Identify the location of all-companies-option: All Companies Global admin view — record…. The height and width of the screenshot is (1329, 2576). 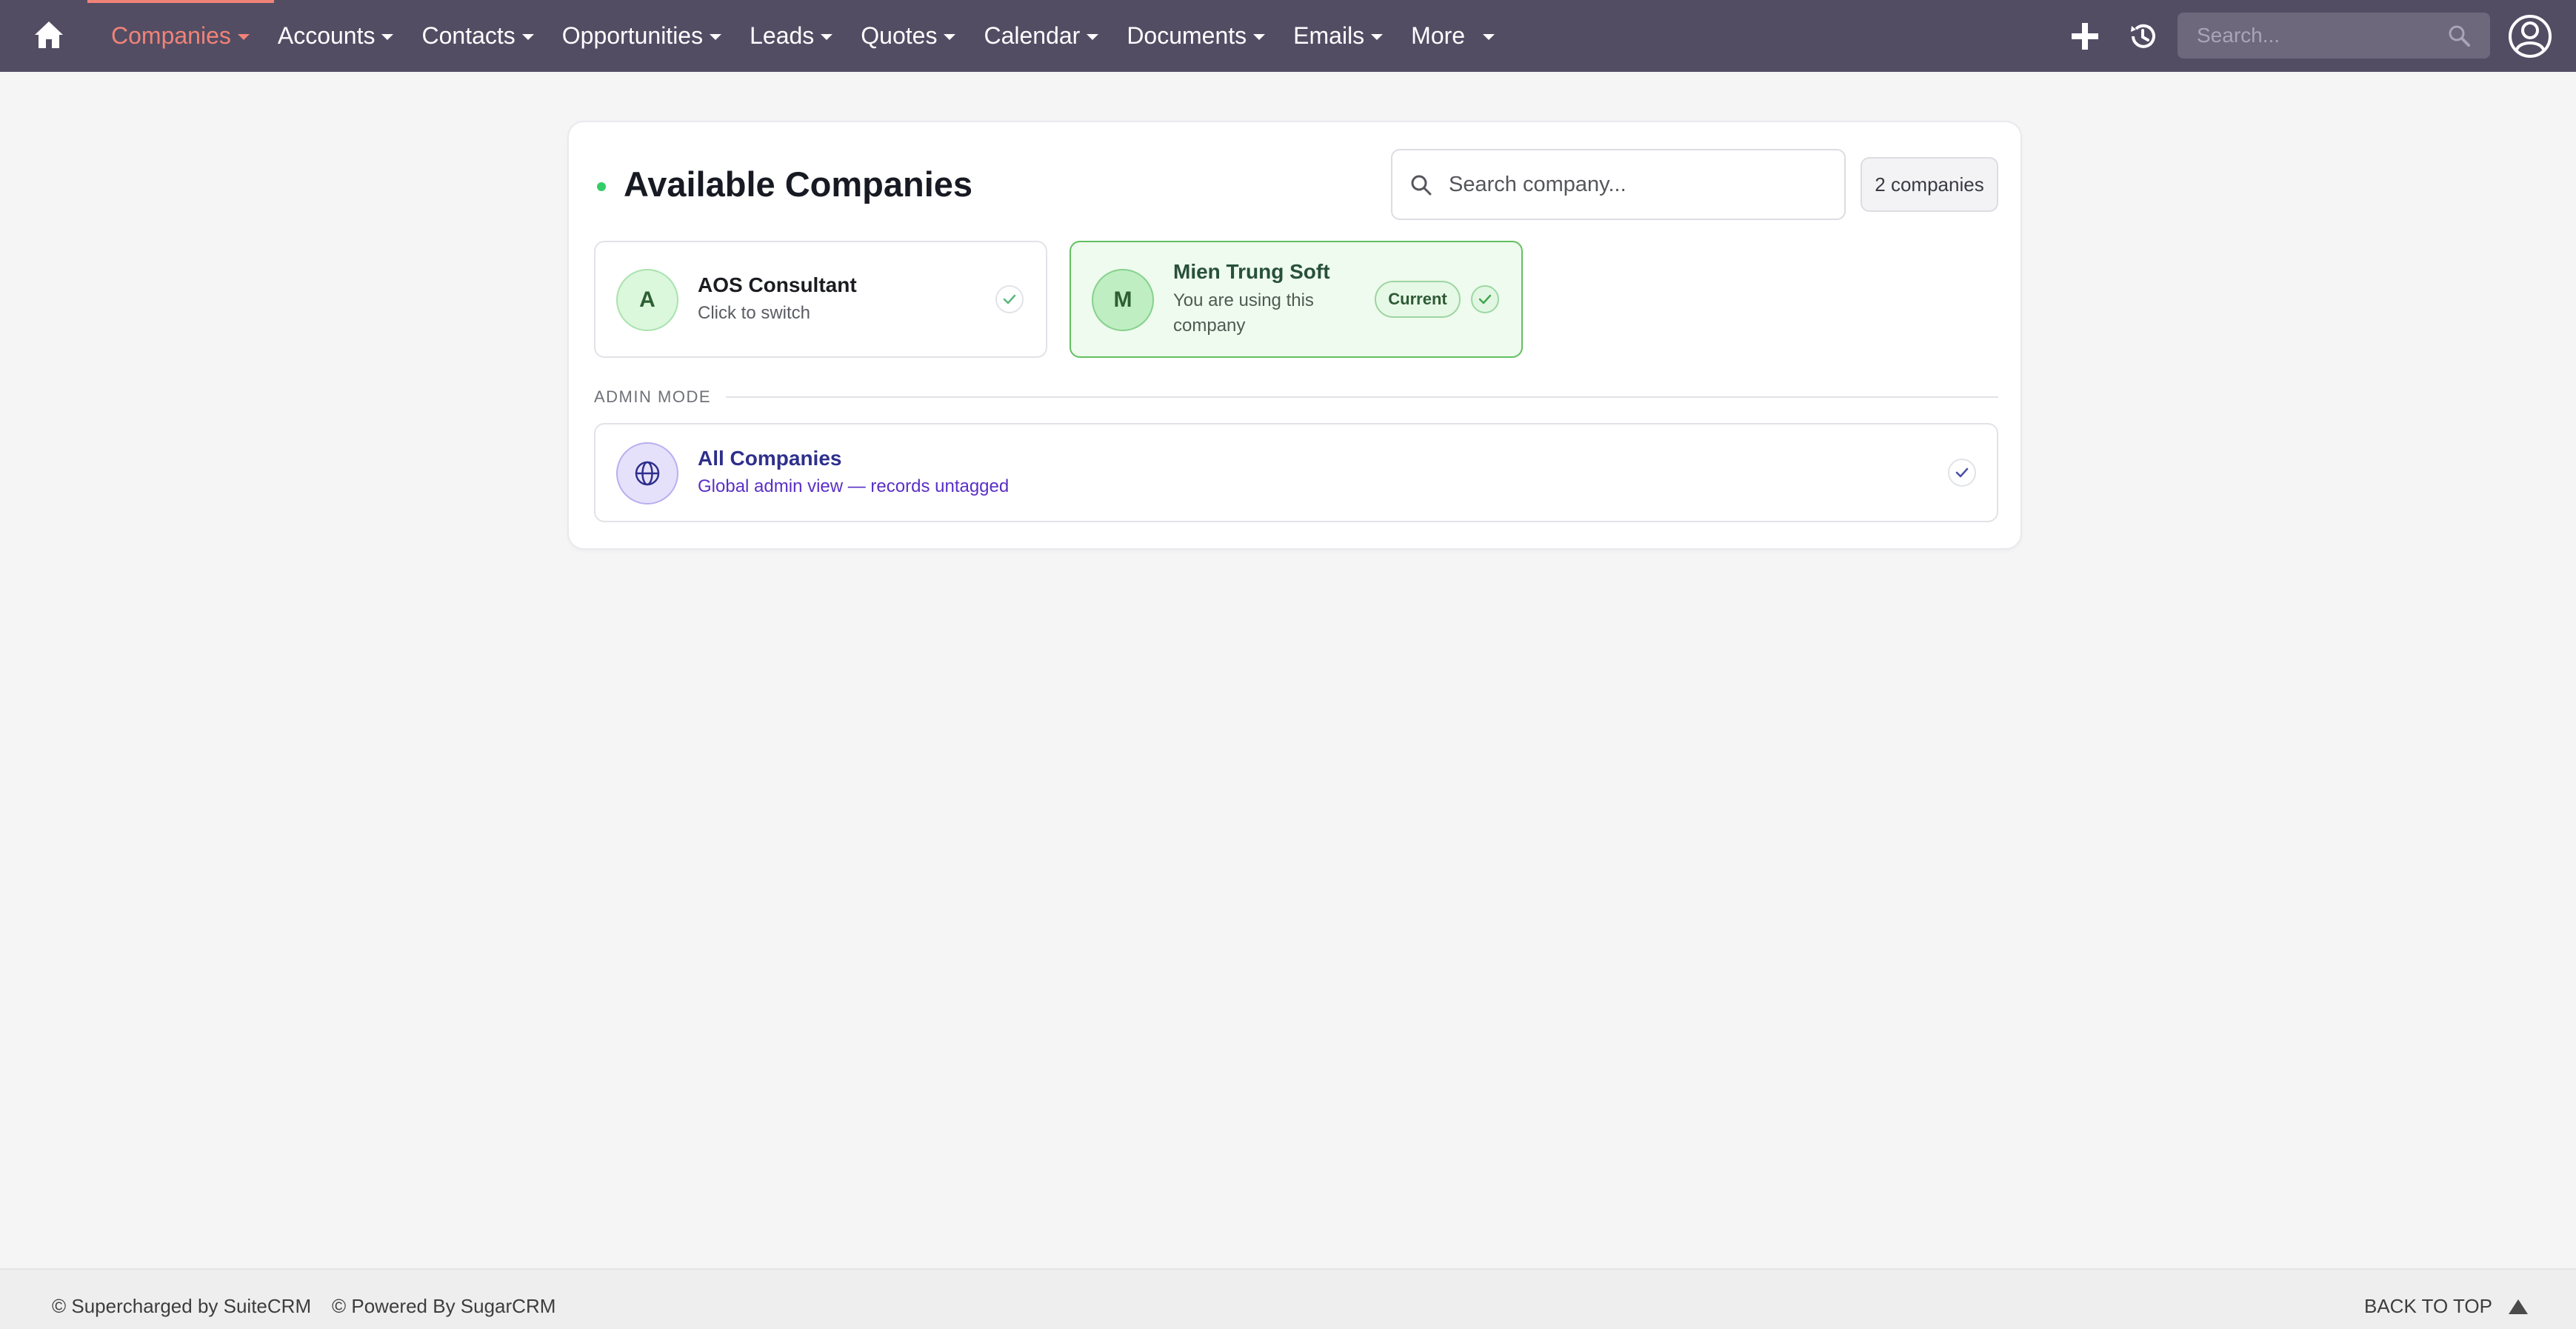
(1296, 472).